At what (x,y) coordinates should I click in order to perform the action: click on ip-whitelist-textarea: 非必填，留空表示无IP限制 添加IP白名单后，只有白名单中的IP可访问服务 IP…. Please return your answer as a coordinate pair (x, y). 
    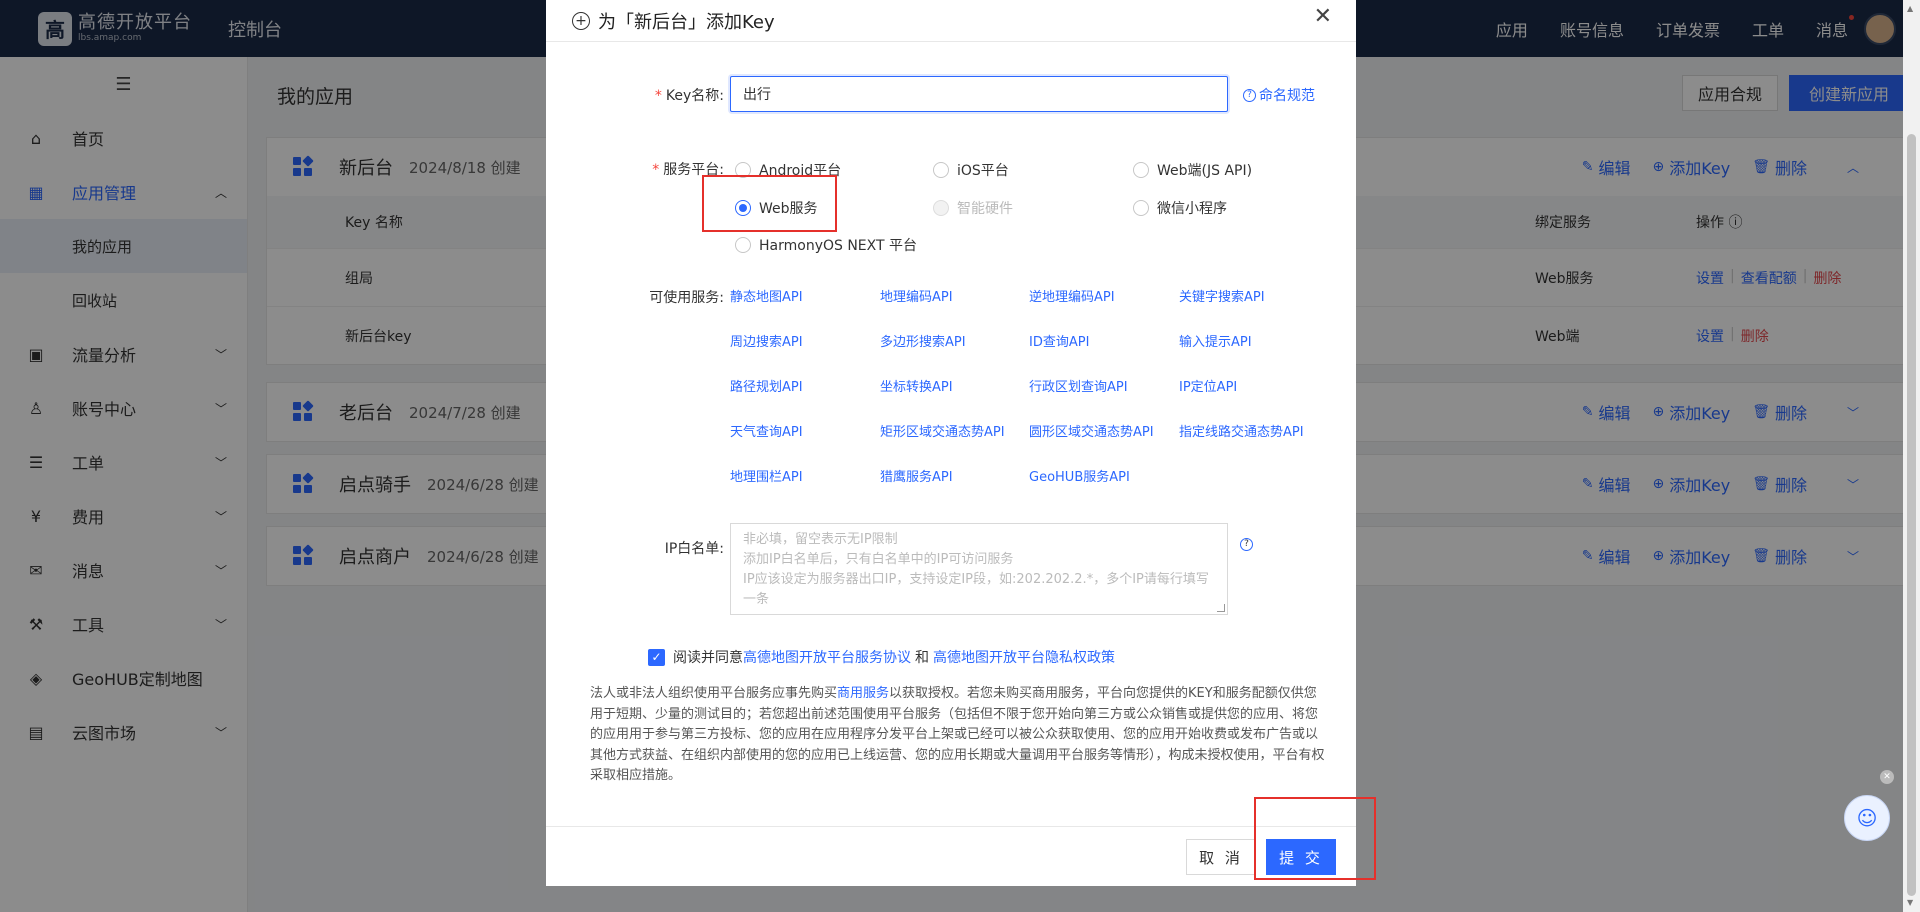
    Looking at the image, I should click on (979, 569).